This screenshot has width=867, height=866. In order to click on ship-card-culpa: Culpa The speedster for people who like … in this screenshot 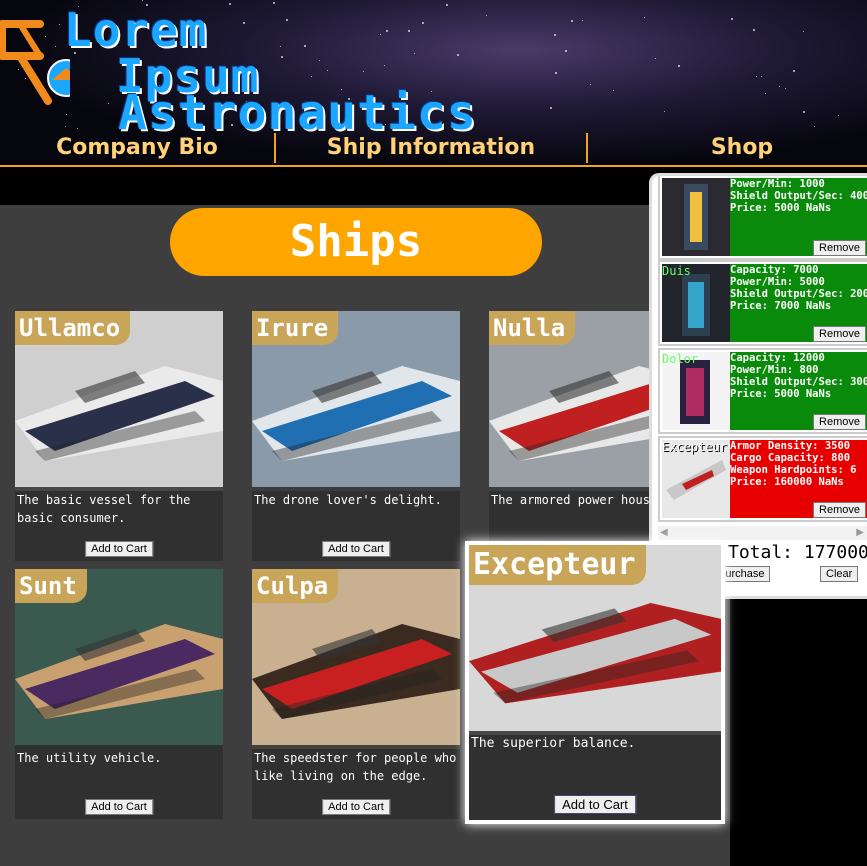, I will do `click(356, 694)`.